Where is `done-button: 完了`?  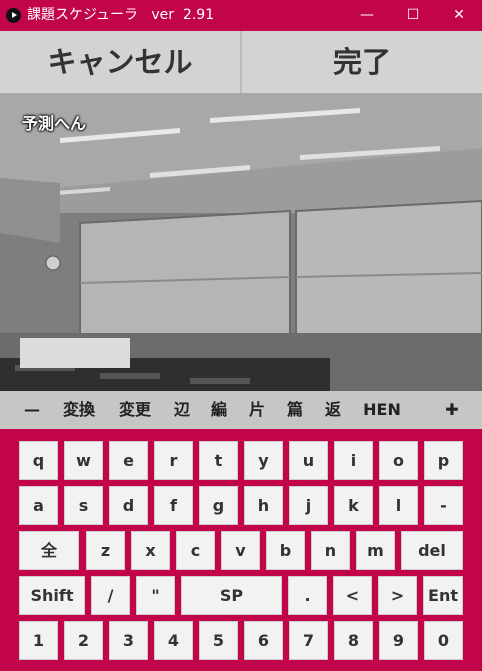 done-button: 完了 is located at coordinates (362, 62).